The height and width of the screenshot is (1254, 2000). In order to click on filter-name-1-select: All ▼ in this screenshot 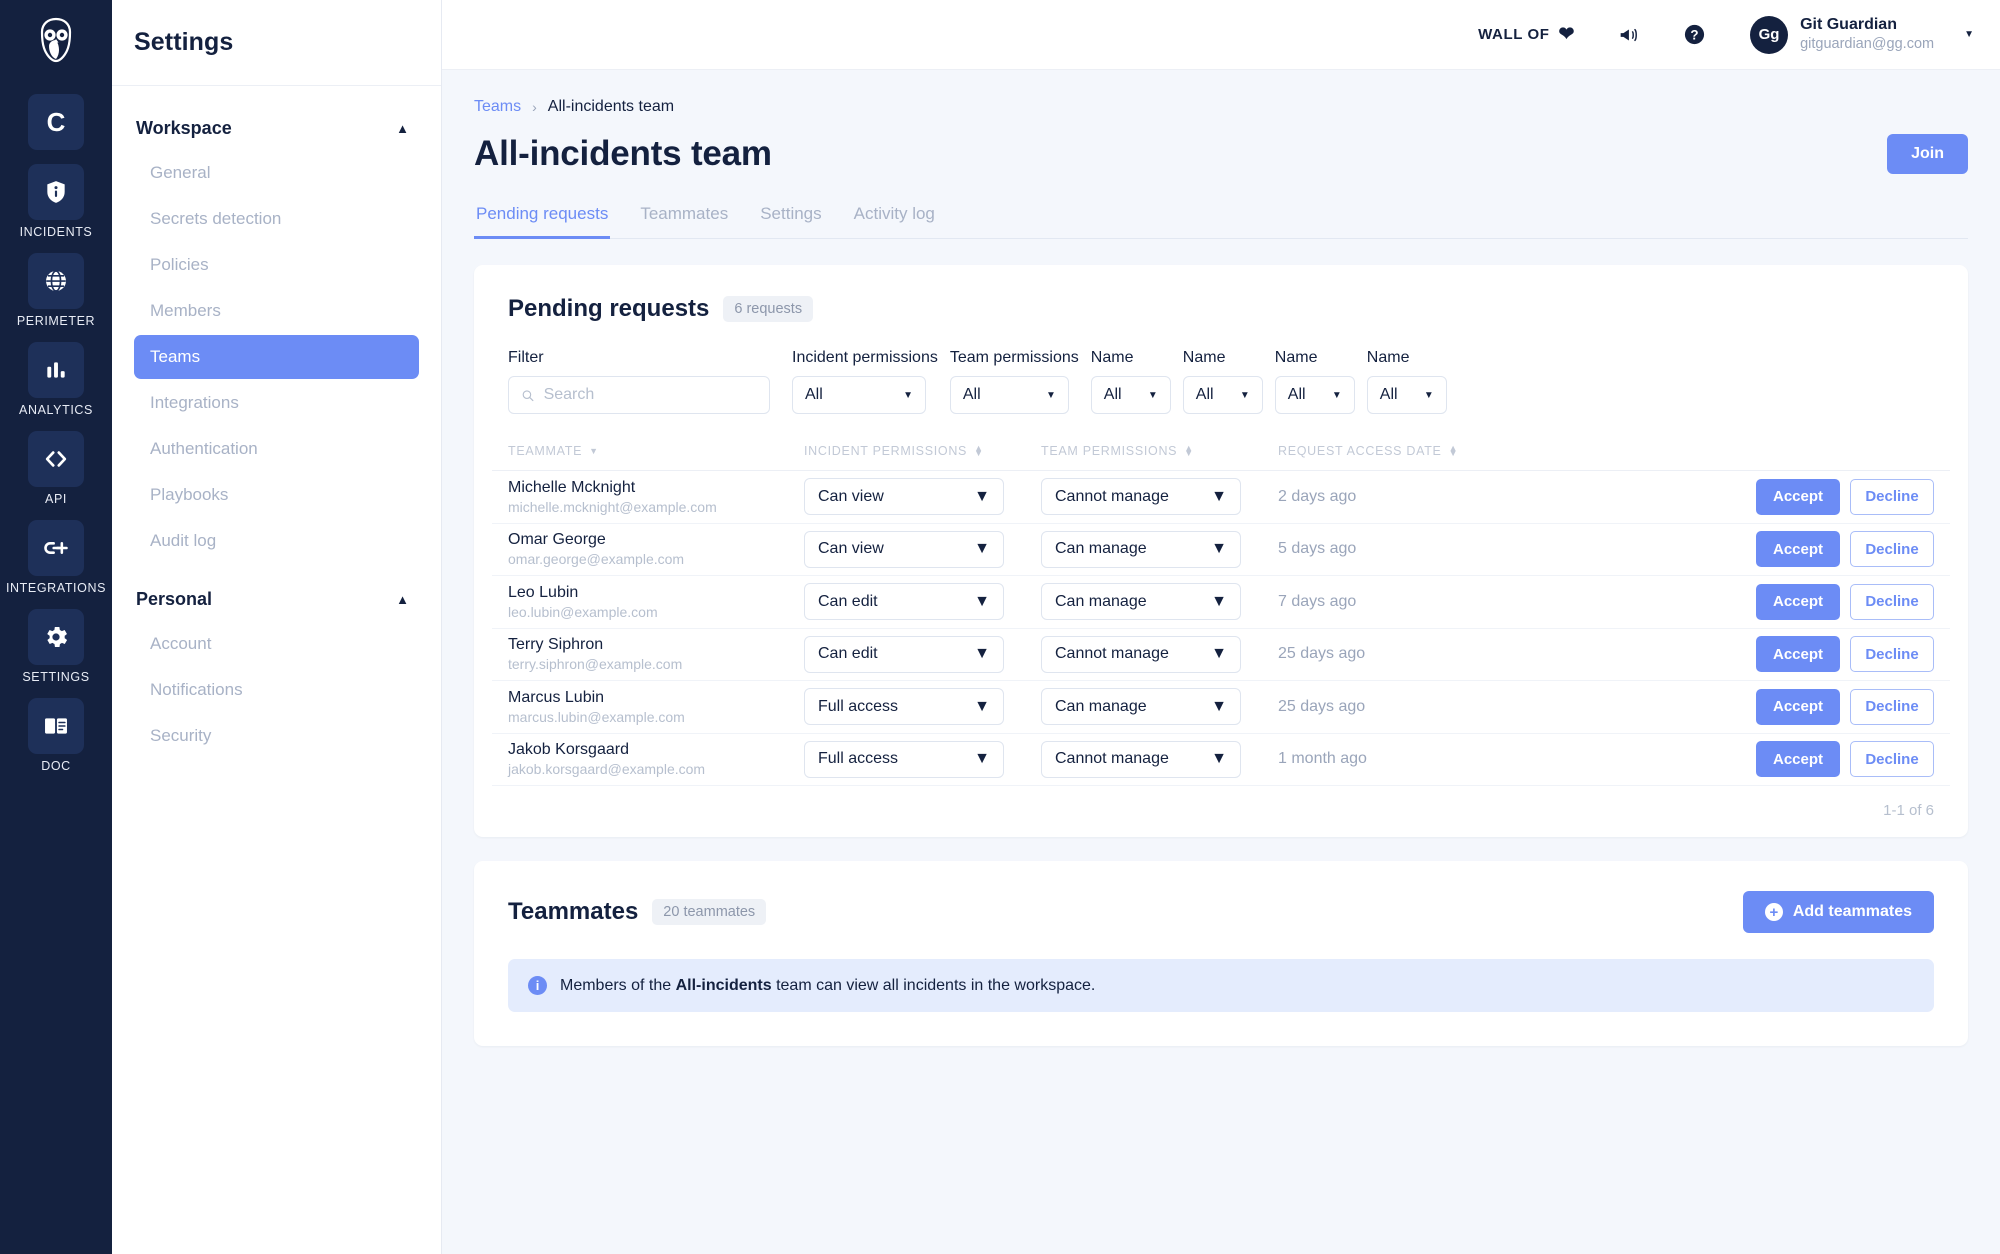, I will do `click(1130, 395)`.